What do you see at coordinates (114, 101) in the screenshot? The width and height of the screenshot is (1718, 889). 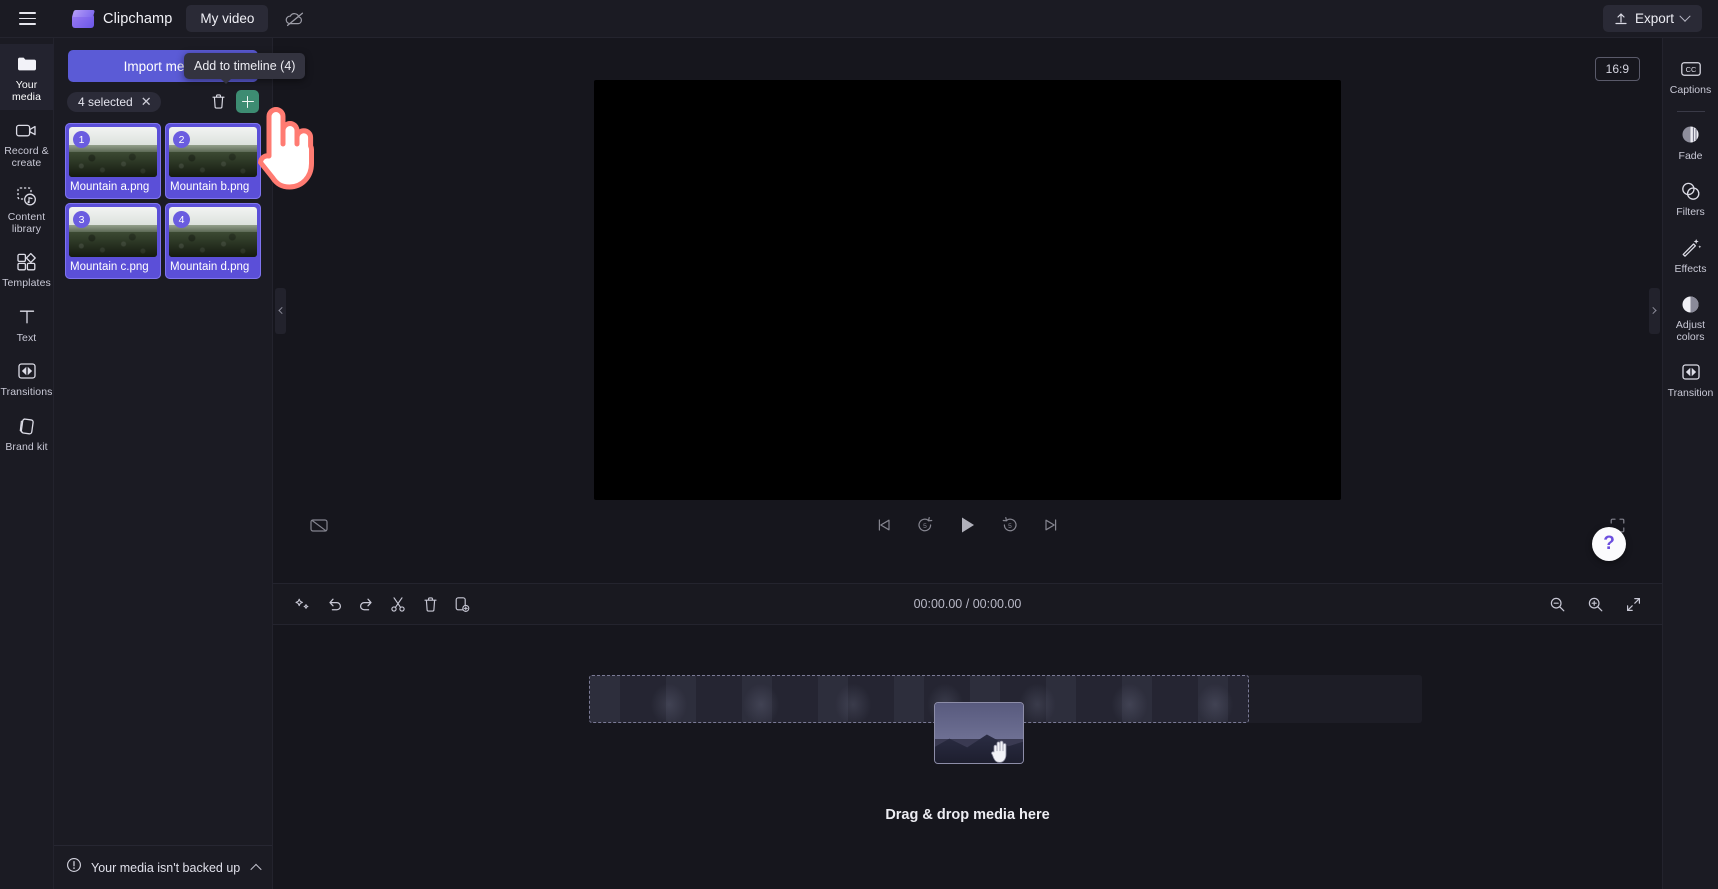 I see `selection-chip: 4 selected ✕` at bounding box center [114, 101].